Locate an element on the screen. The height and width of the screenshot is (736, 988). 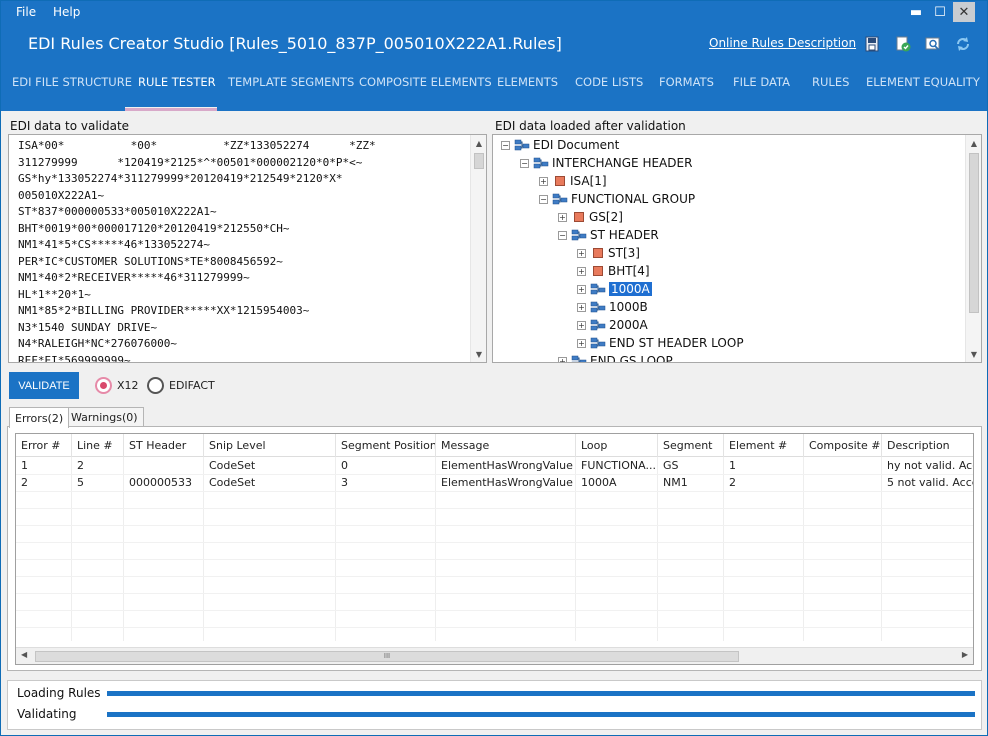
tab-file-data: FILE DATA is located at coordinates (761, 82).